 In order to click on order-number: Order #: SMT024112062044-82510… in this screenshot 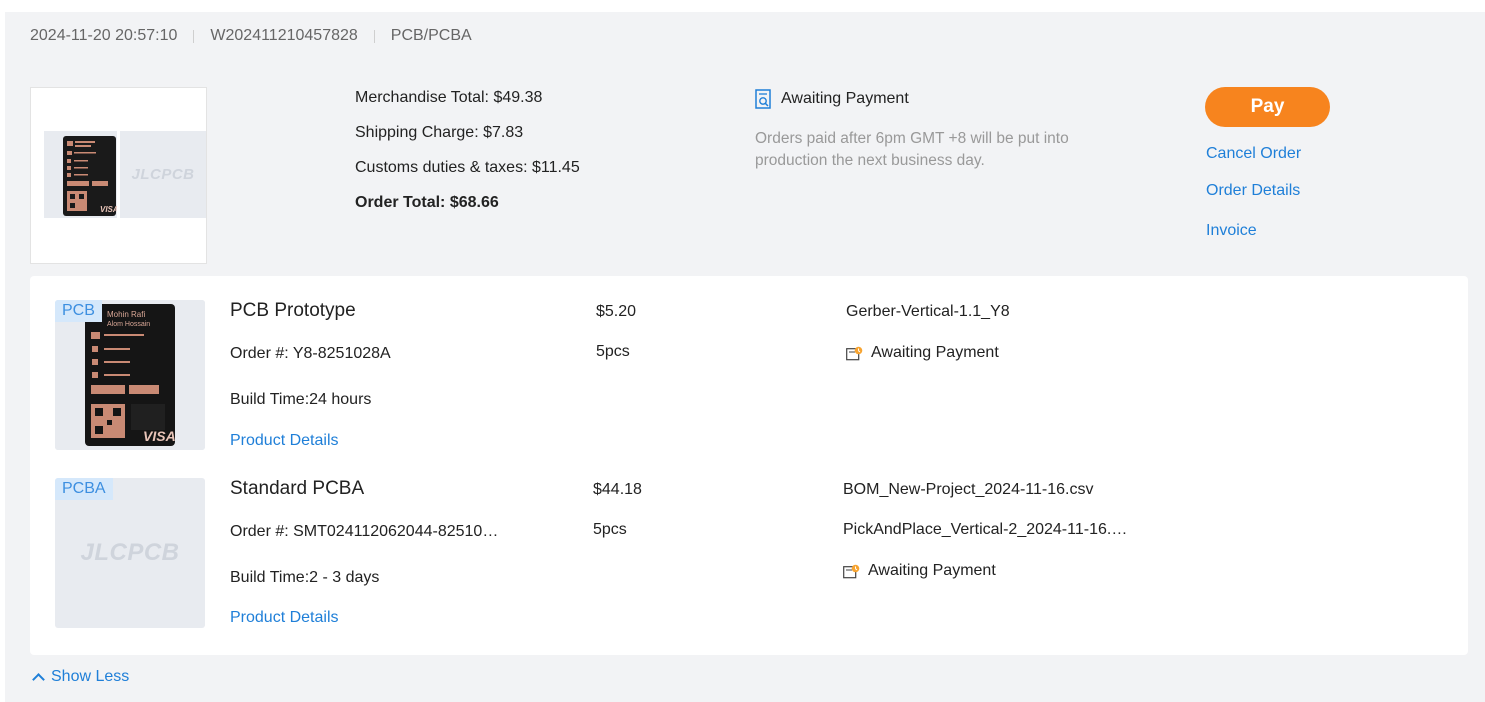, I will do `click(364, 531)`.